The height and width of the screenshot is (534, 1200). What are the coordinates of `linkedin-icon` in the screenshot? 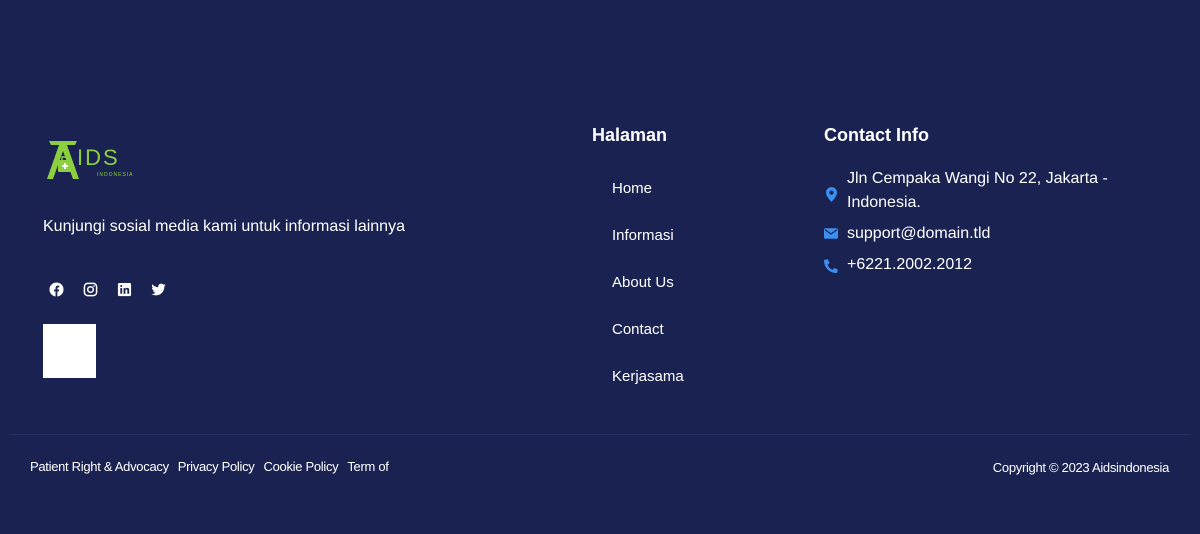 It's located at (124, 289).